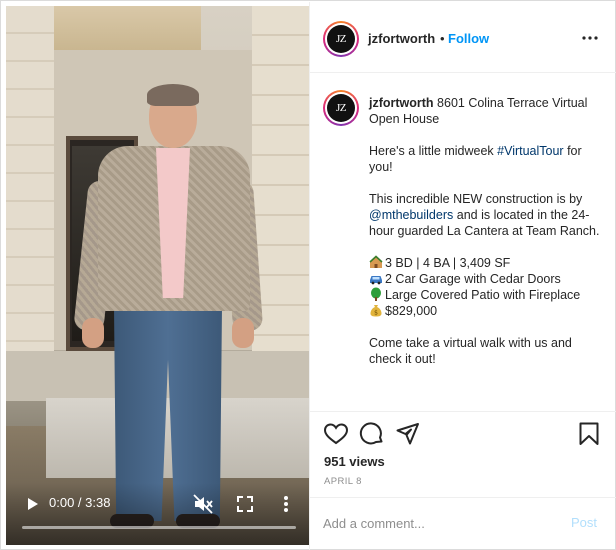 The height and width of the screenshot is (550, 616). I want to click on comment-box: Post, so click(463, 523).